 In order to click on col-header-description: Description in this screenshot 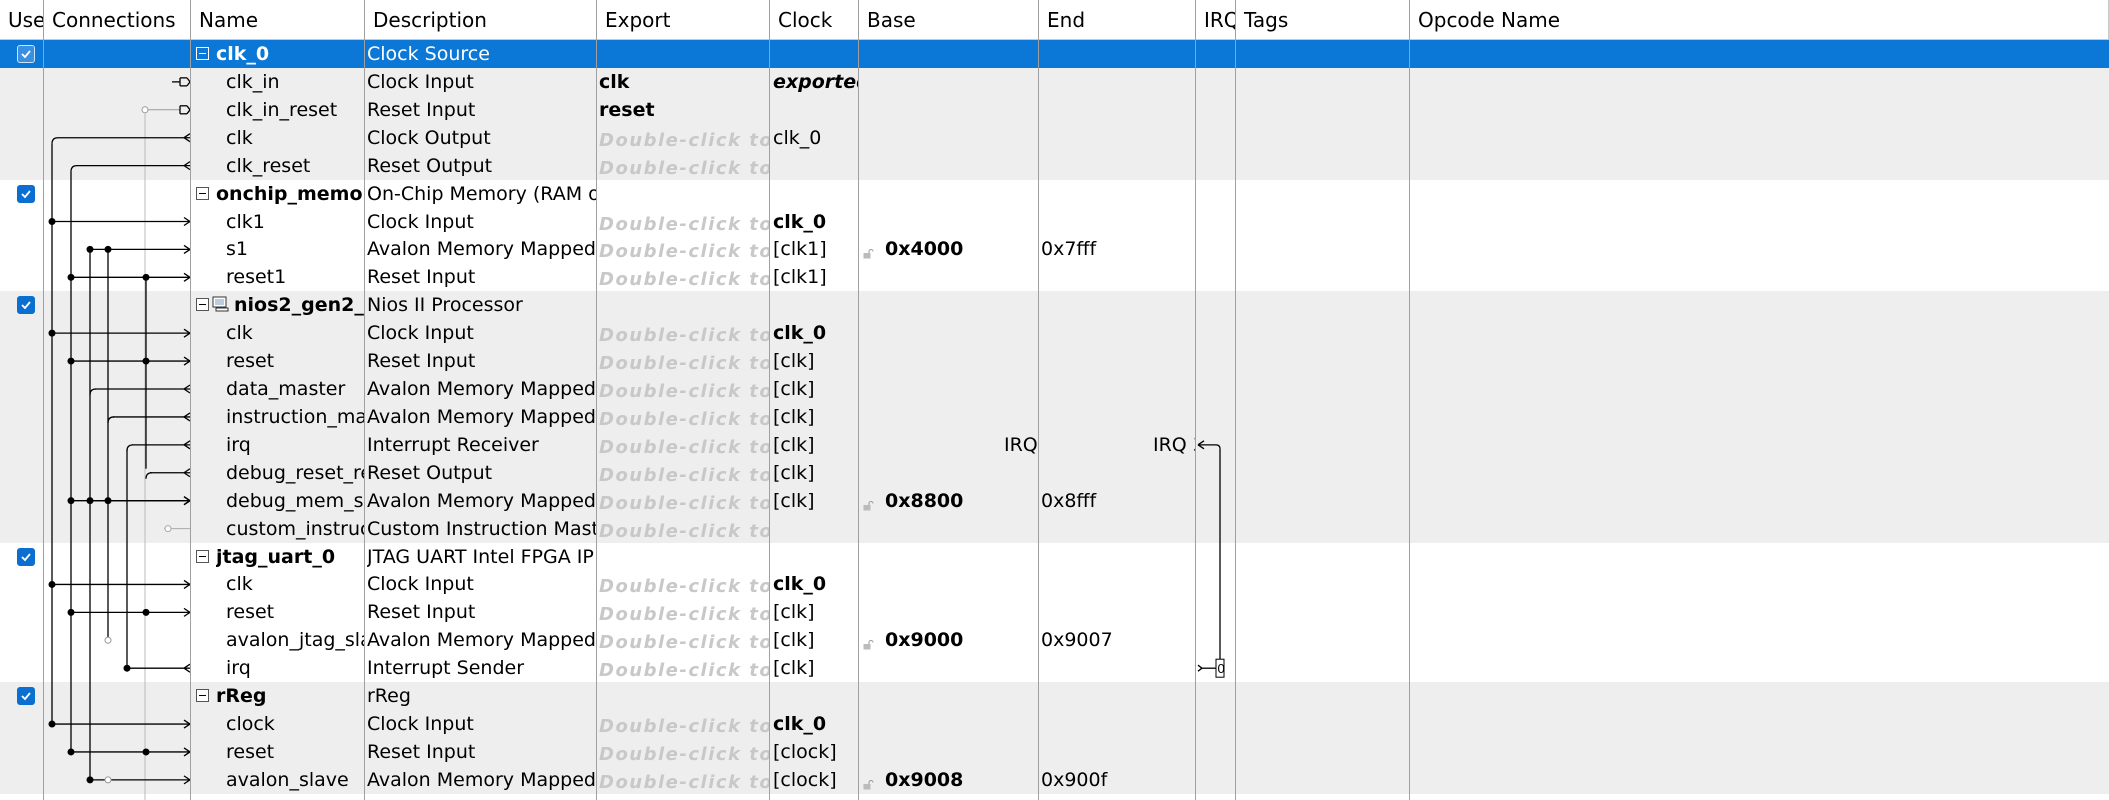, I will do `click(481, 20)`.